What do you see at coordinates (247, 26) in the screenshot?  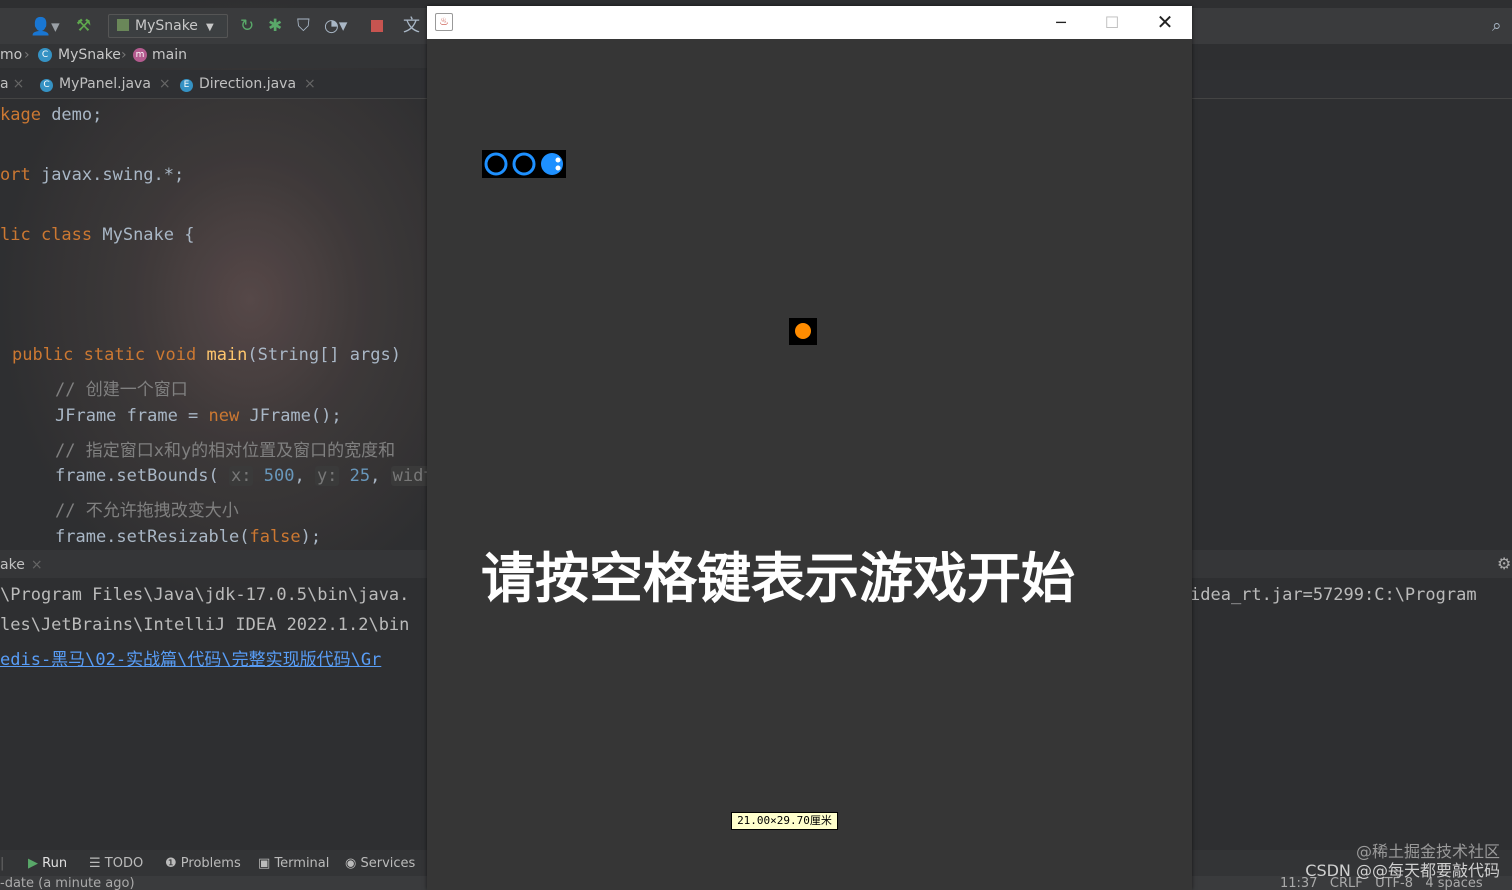 I see `rerun-icon: ↻` at bounding box center [247, 26].